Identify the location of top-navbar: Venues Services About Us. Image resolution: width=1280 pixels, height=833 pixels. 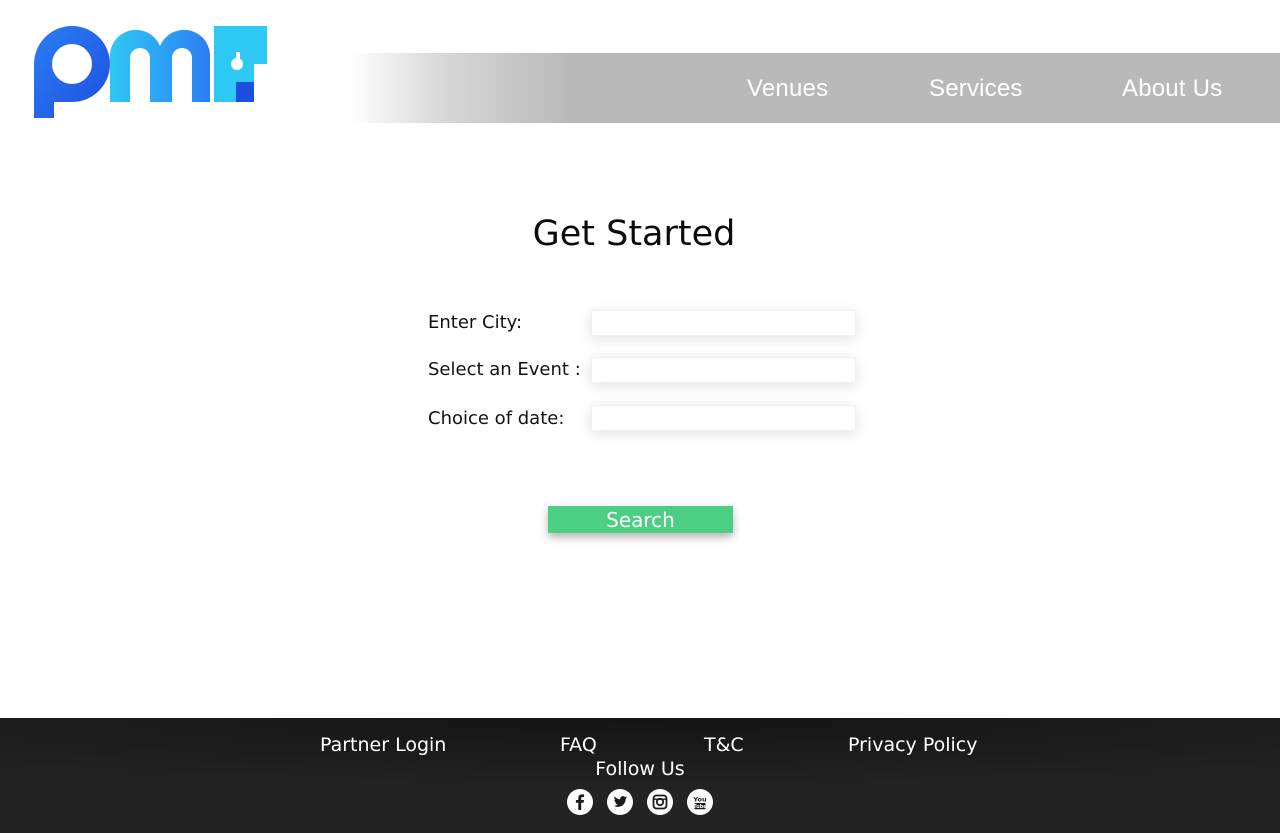
(815, 88).